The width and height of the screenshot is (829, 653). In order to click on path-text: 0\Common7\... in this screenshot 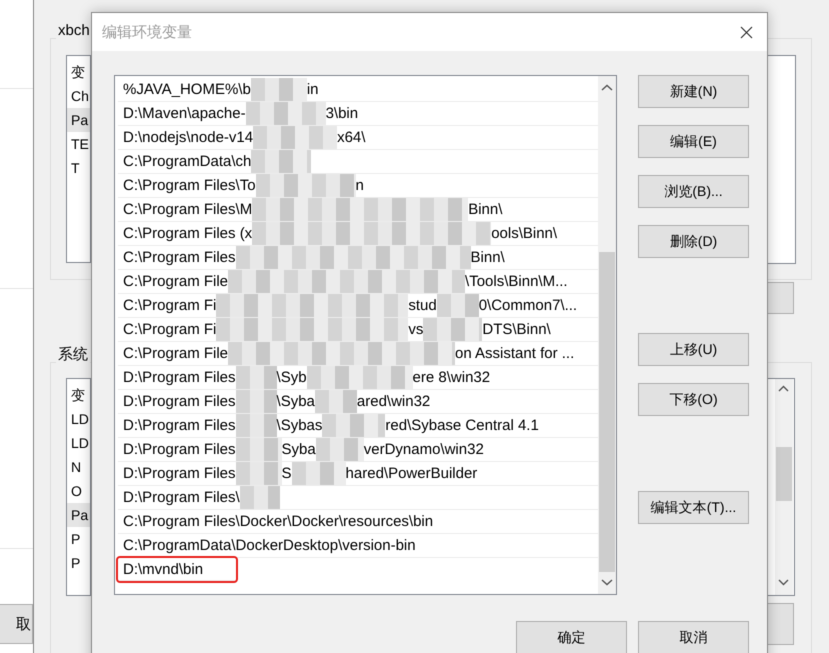, I will do `click(528, 306)`.